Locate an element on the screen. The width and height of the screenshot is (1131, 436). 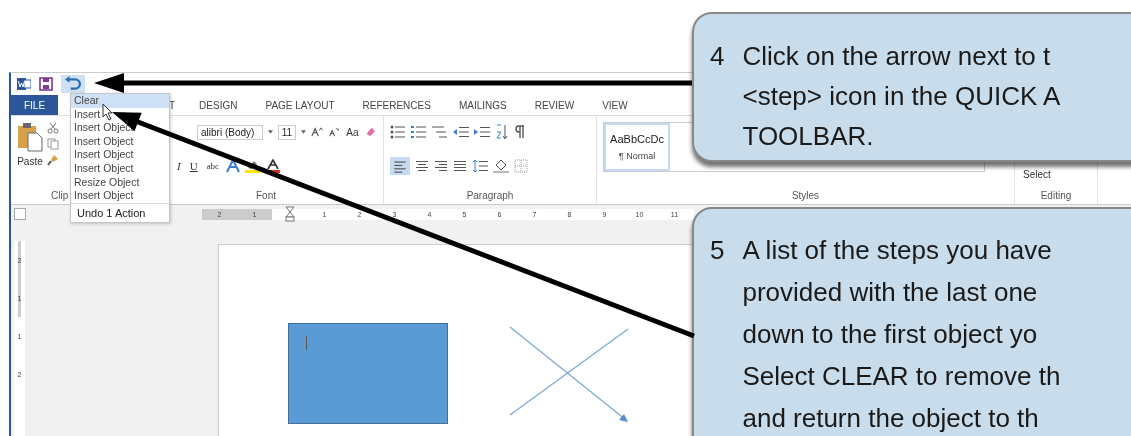
ribbon-tab: VIEW is located at coordinates (615, 105).